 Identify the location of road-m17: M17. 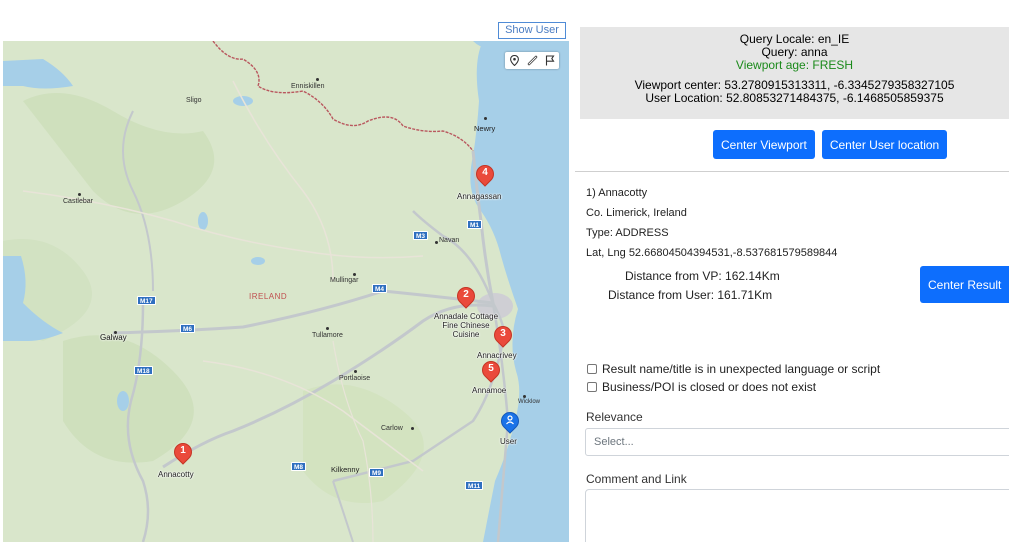
(146, 300).